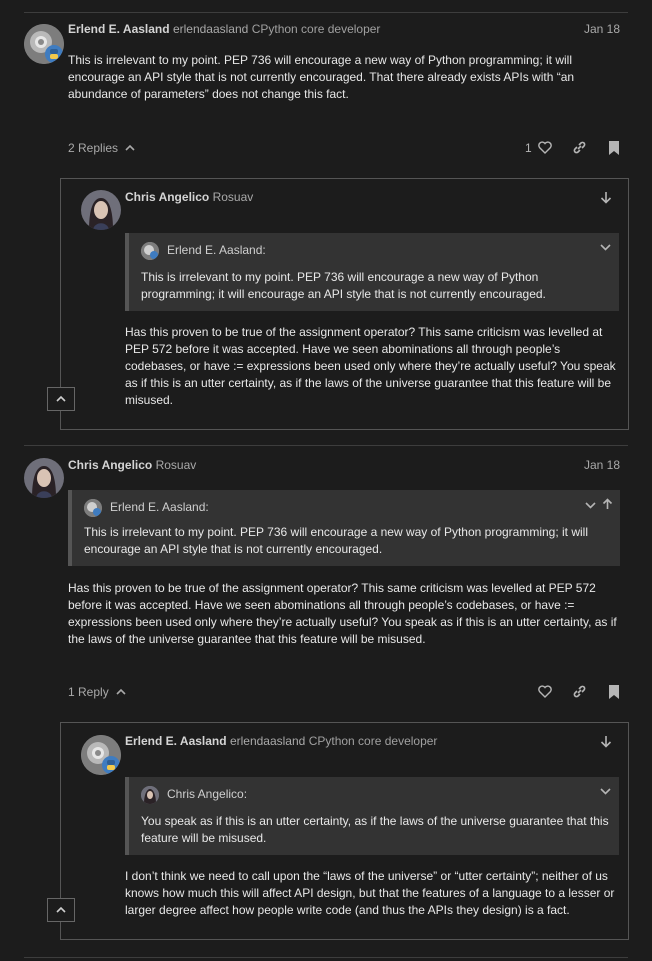  What do you see at coordinates (88, 692) in the screenshot?
I see `replies-label: 1 Reply` at bounding box center [88, 692].